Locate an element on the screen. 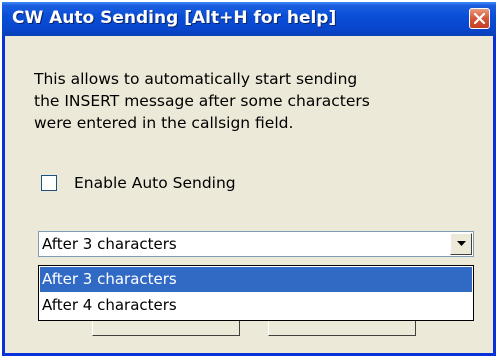 This screenshot has width=500, height=358. characters-dropdown-list: After 3 characters After 4 characters is located at coordinates (256, 293).